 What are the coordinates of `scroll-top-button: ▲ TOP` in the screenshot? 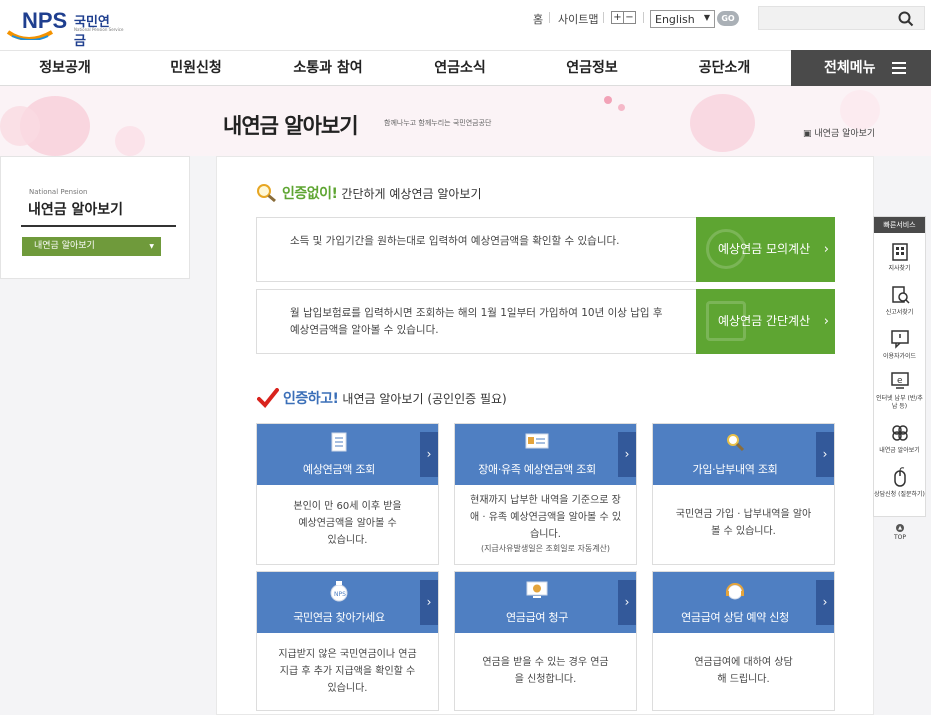 It's located at (900, 532).